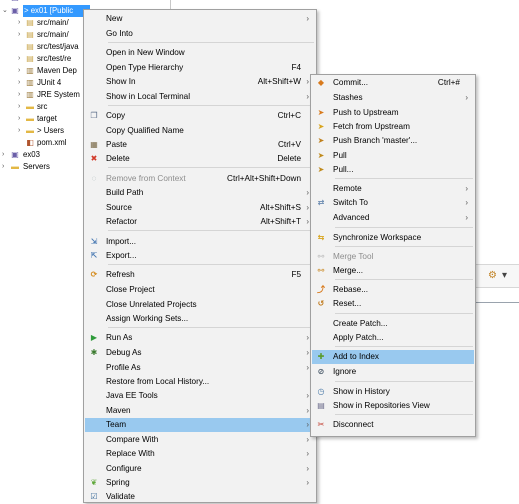  I want to click on tree-item: › ▥ JRE System, so click(43, 95).